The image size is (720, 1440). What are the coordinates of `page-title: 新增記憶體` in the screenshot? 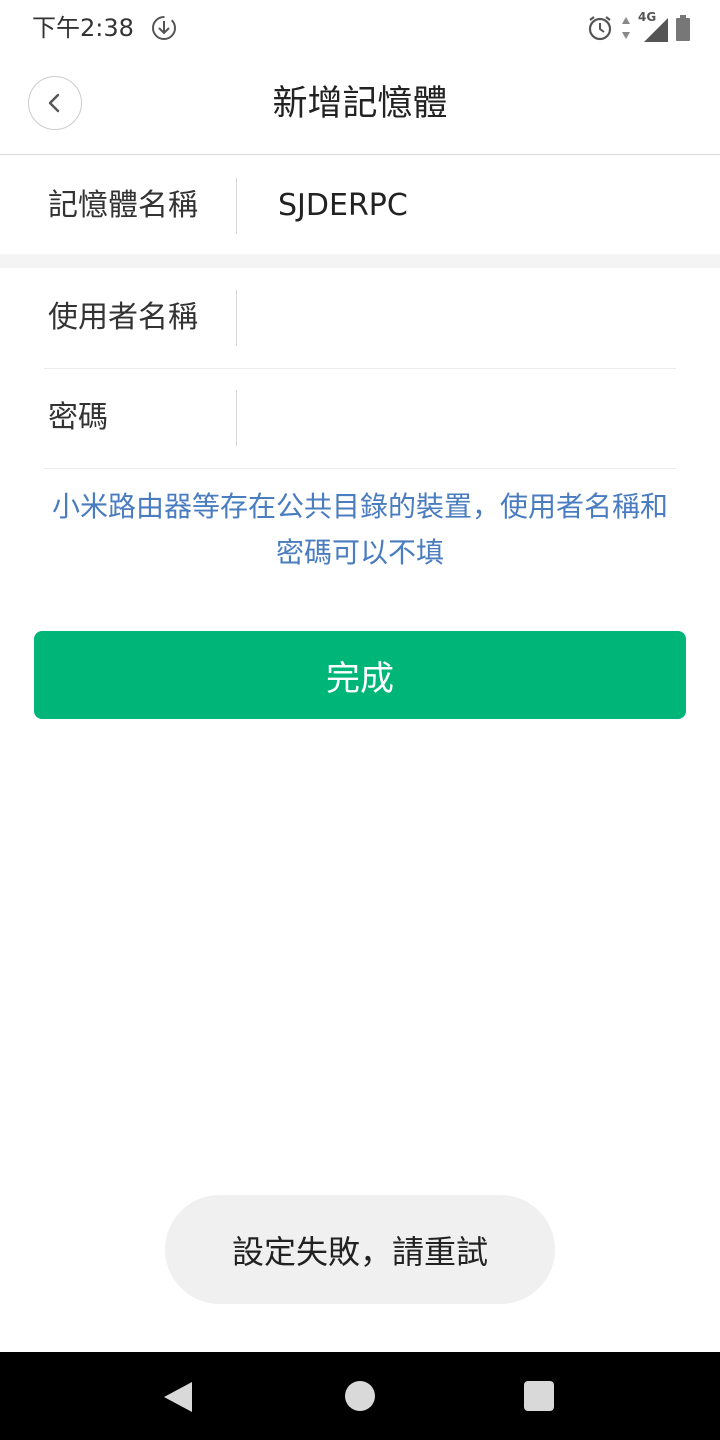 It's located at (360, 104).